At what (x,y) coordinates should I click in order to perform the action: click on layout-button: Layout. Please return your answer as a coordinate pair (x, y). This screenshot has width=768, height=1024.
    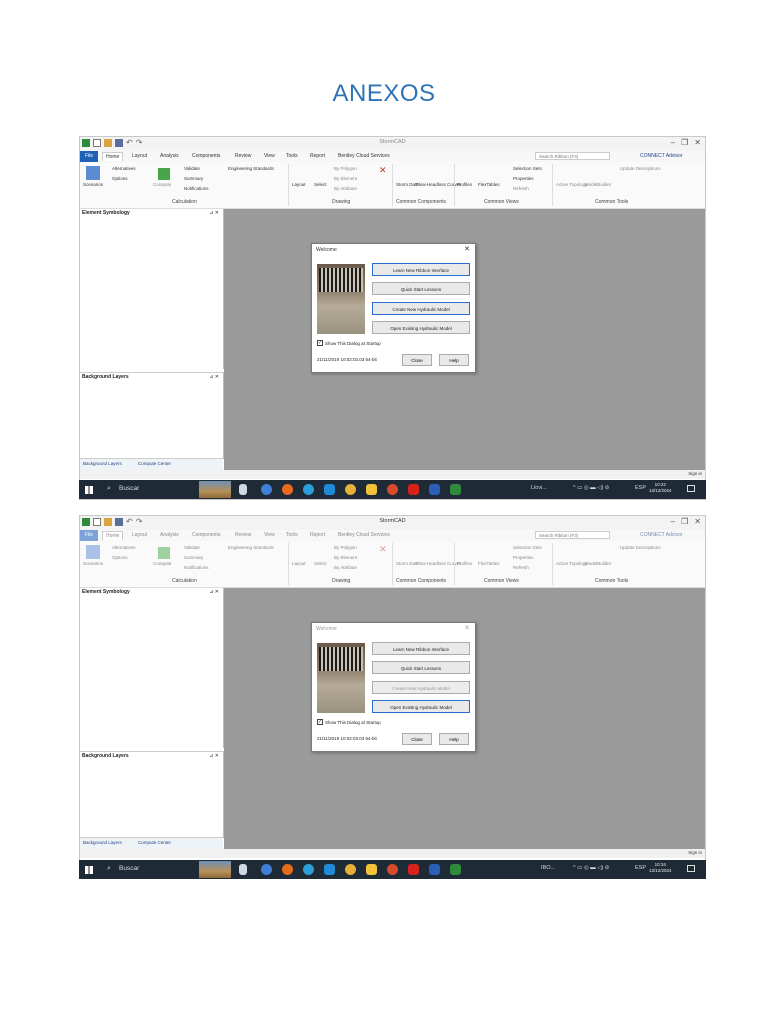
    Looking at the image, I should click on (299, 563).